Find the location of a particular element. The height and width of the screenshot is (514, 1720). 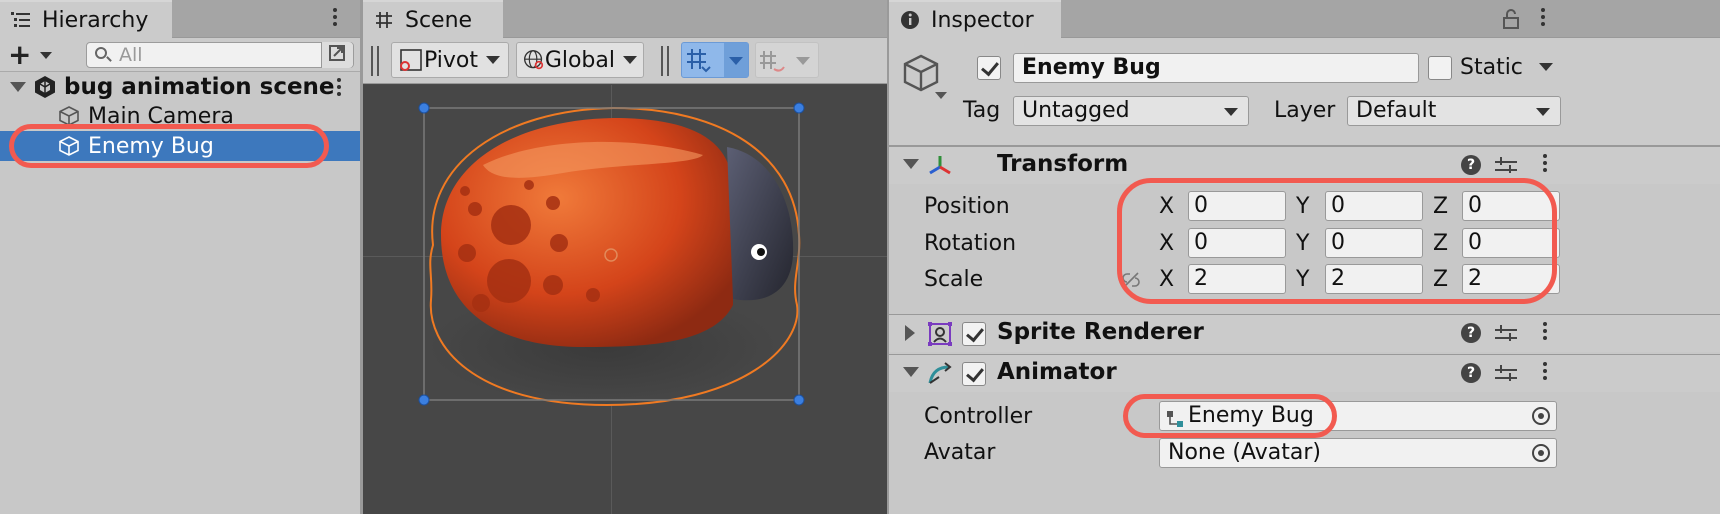

tab-scene: Scene is located at coordinates (433, 19).